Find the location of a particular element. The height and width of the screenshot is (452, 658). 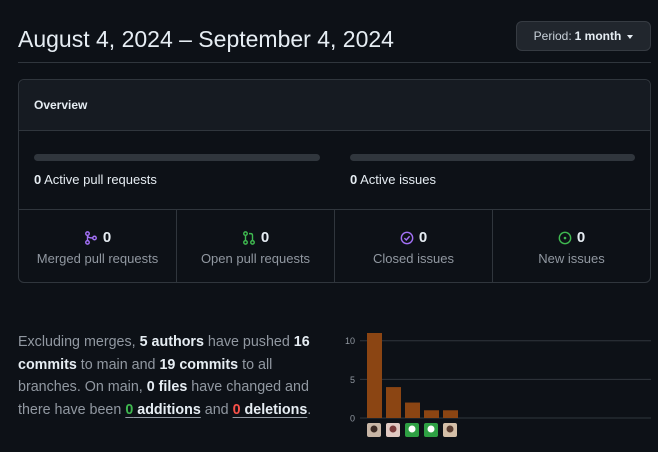

summary-text-1: Excluding merges, is located at coordinates (79, 342).